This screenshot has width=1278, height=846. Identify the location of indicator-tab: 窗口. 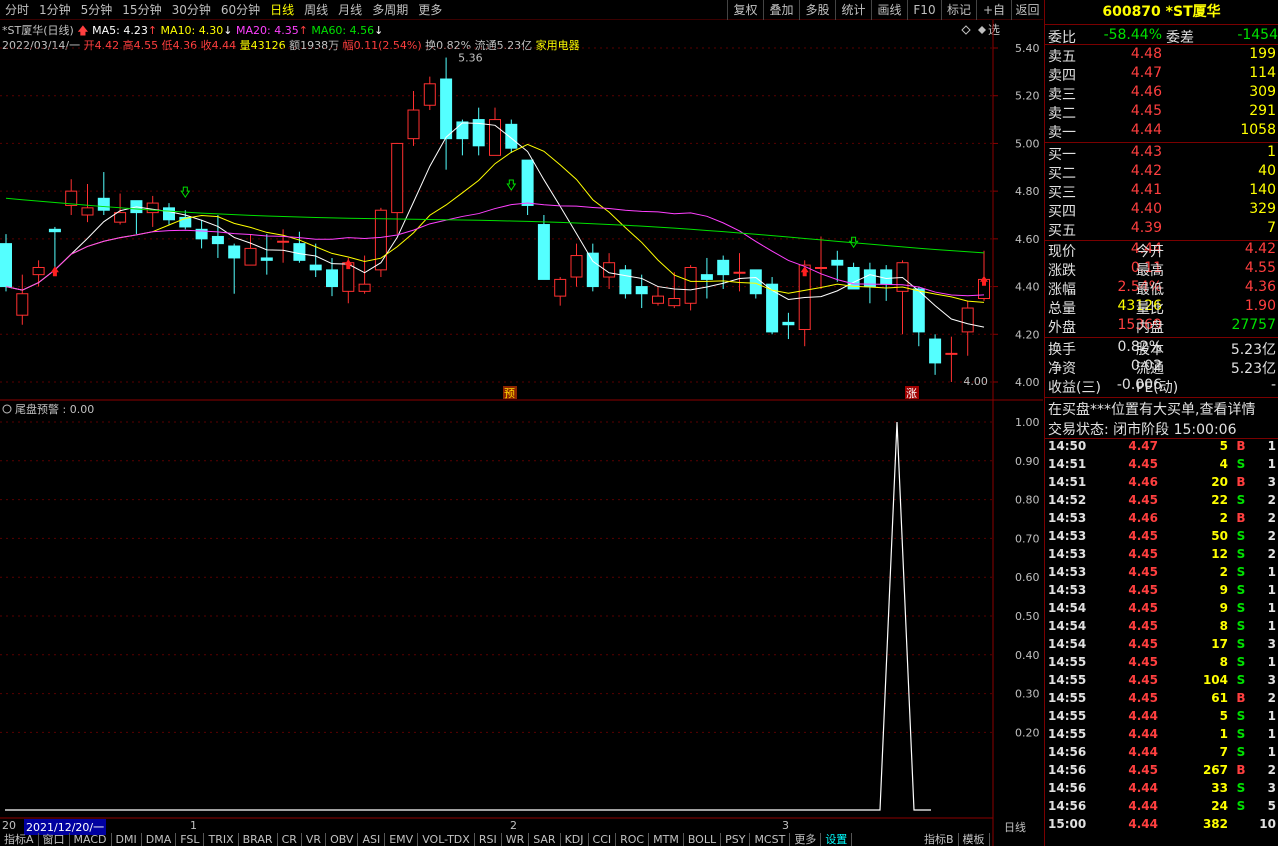
(54, 839).